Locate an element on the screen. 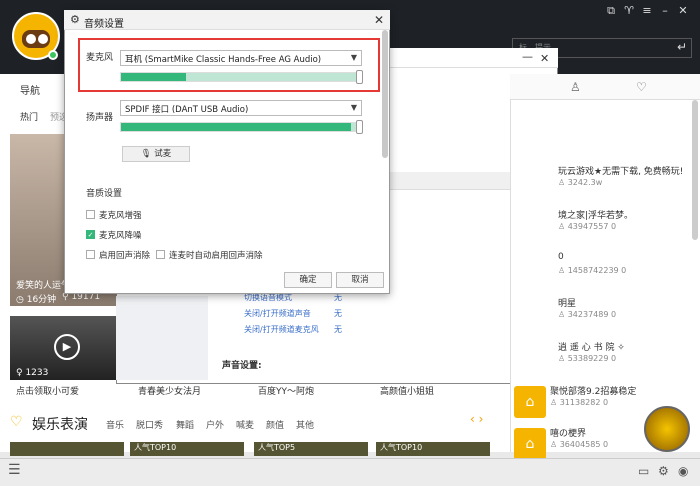 This screenshot has height=486, width=700. dialog-scrollbar is located at coordinates (385, 94).